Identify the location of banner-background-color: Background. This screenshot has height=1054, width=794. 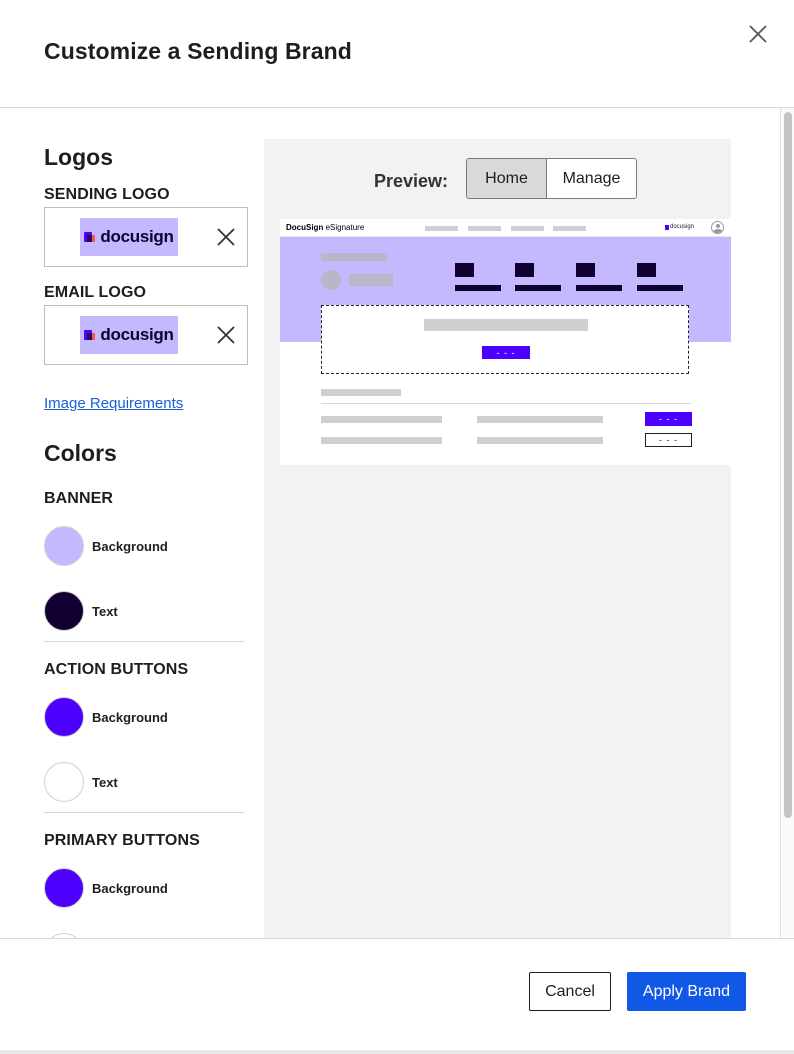
(146, 546).